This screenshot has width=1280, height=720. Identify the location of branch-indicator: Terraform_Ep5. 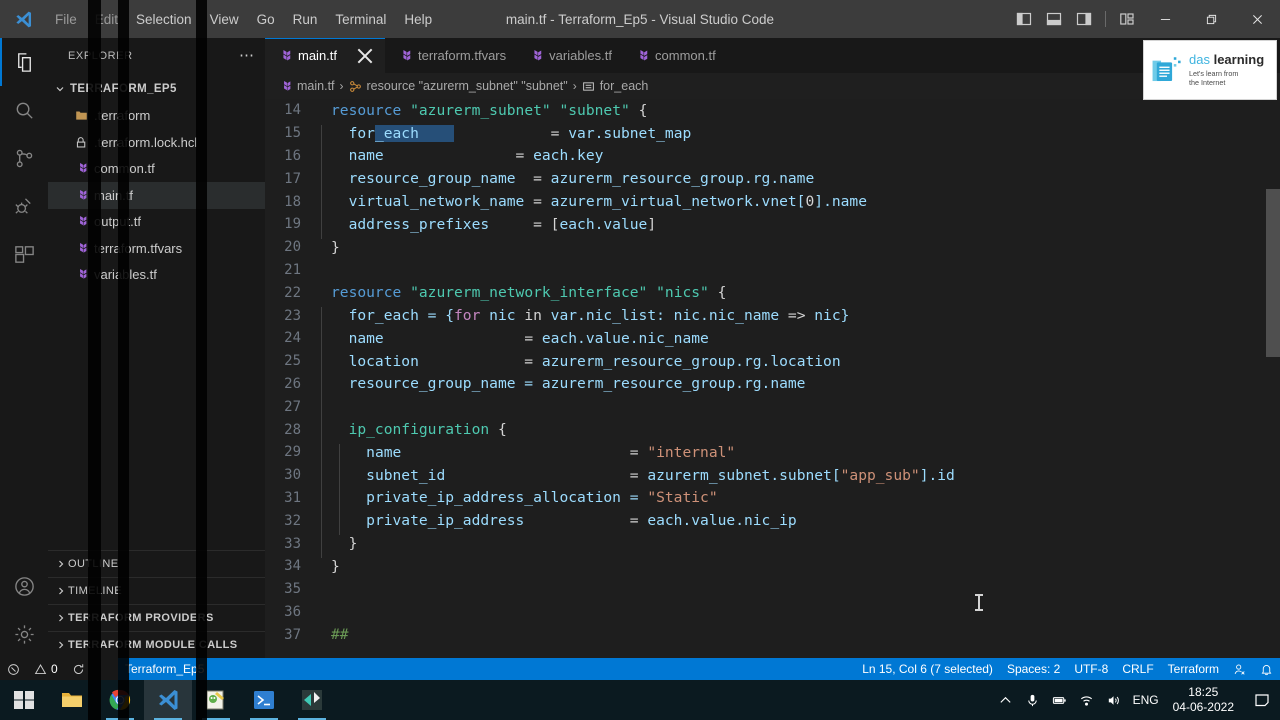
(164, 669).